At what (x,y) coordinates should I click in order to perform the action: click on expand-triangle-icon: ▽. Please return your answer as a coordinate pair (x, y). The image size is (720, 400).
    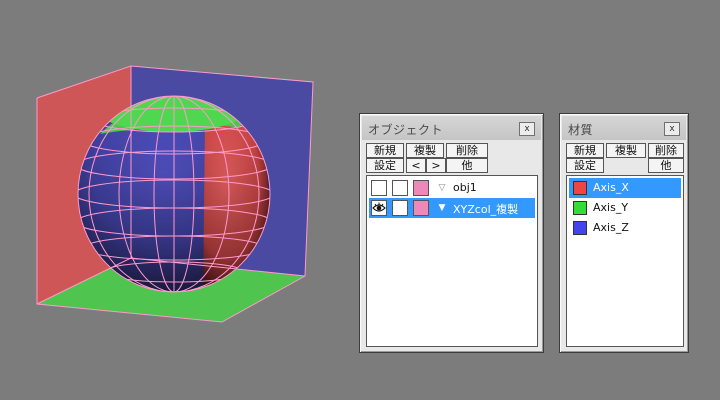
    Looking at the image, I should click on (442, 188).